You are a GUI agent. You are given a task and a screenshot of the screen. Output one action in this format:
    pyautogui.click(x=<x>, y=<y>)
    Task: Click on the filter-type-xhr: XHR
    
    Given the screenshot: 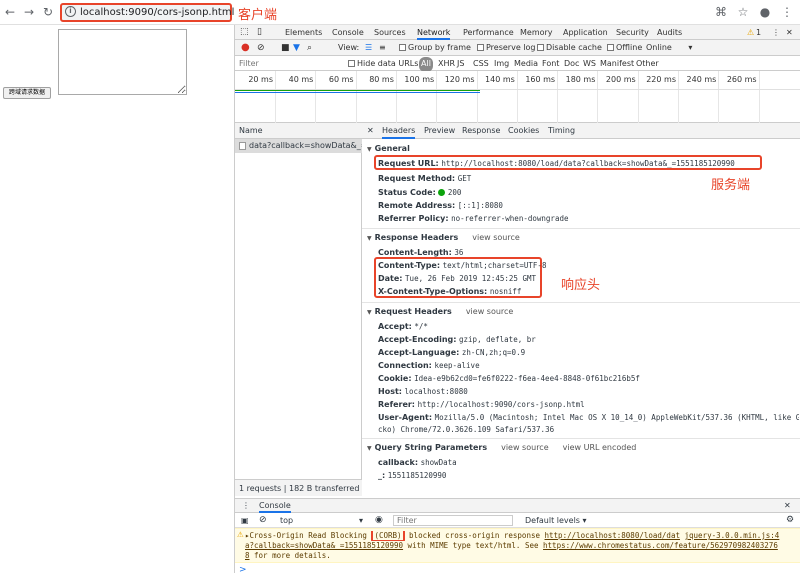 What is the action you would take?
    pyautogui.click(x=446, y=63)
    